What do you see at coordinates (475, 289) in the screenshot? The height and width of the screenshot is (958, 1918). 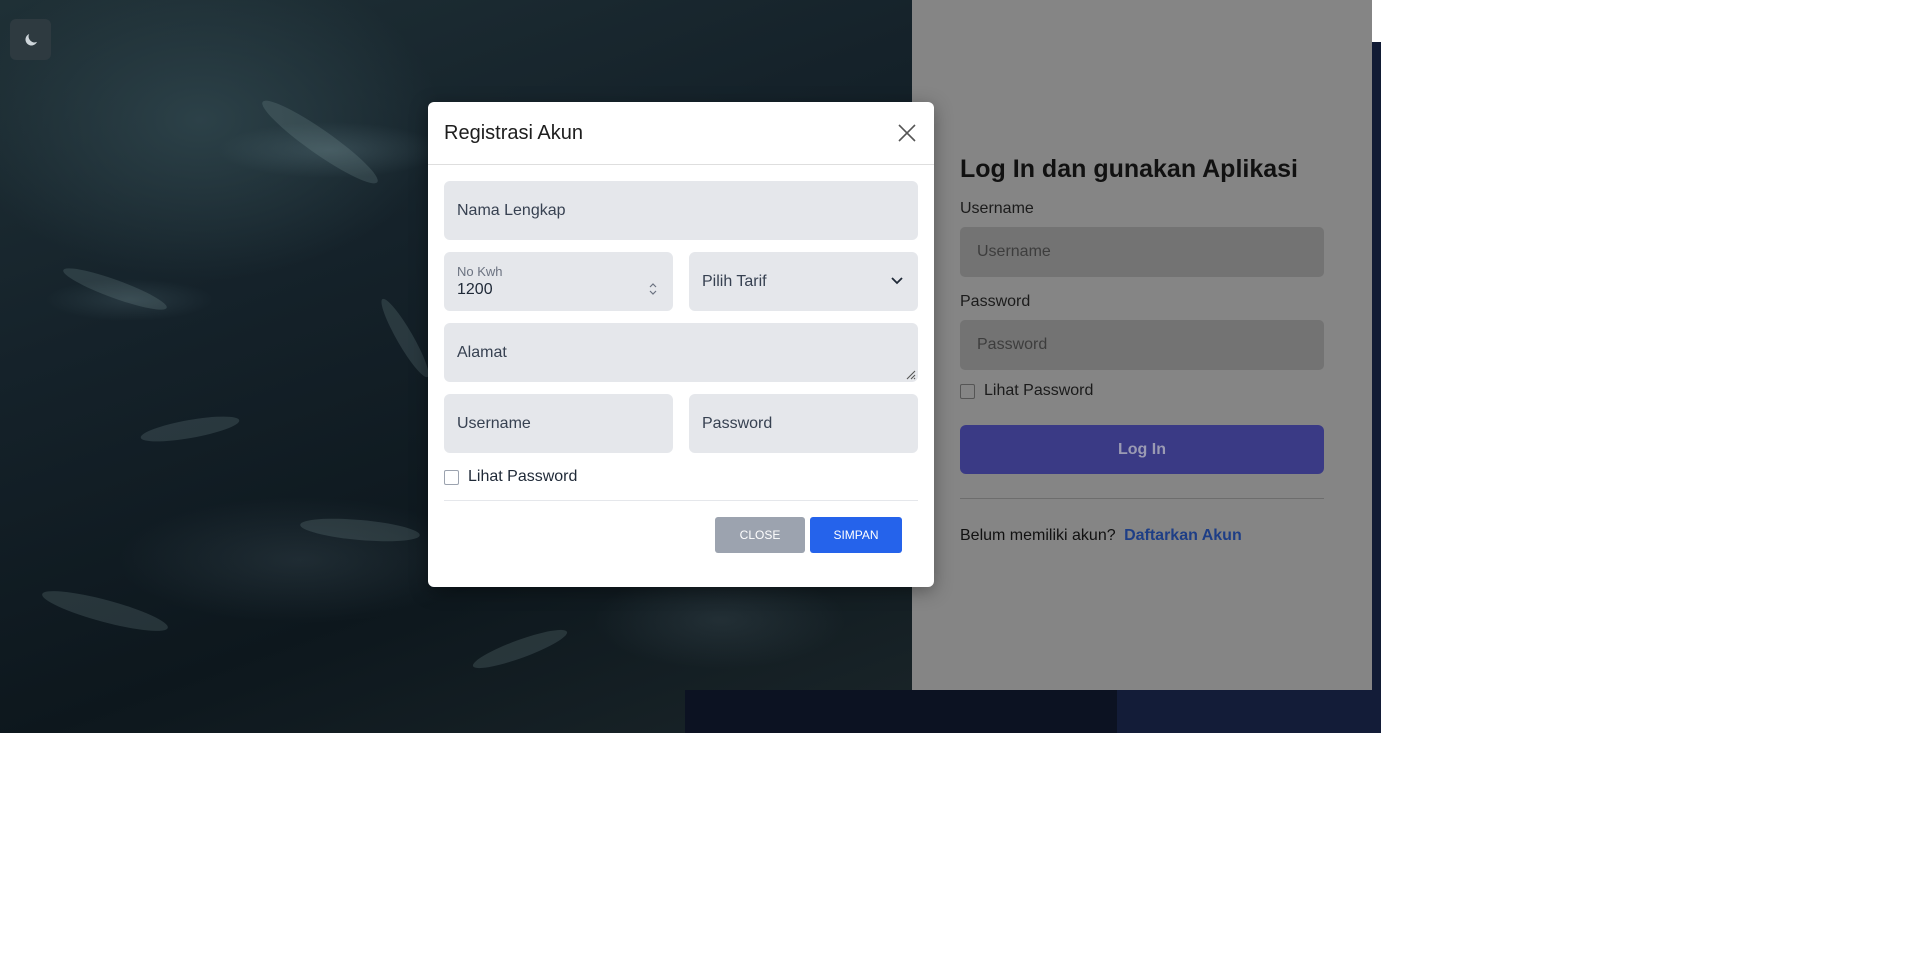 I see `kwh-value: 1200` at bounding box center [475, 289].